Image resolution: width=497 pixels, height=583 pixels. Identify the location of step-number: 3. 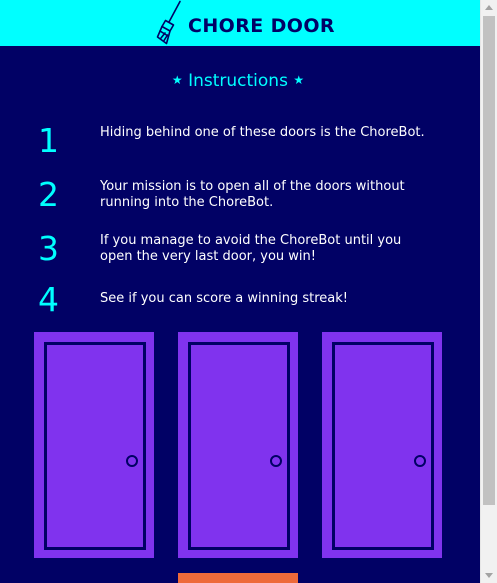
(48, 248).